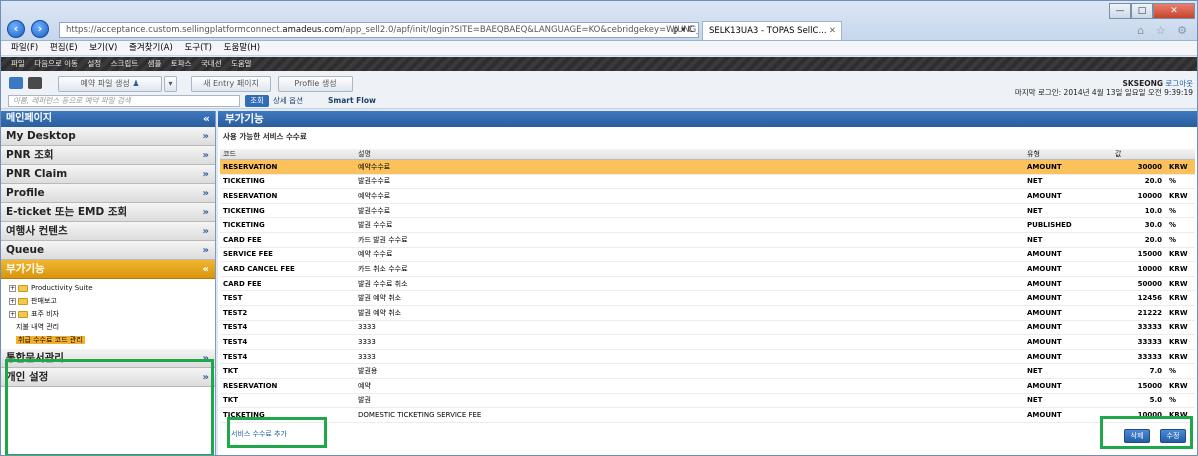 The width and height of the screenshot is (1198, 456). What do you see at coordinates (288, 101) in the screenshot?
I see `detail-options-link: 상세 옵션` at bounding box center [288, 101].